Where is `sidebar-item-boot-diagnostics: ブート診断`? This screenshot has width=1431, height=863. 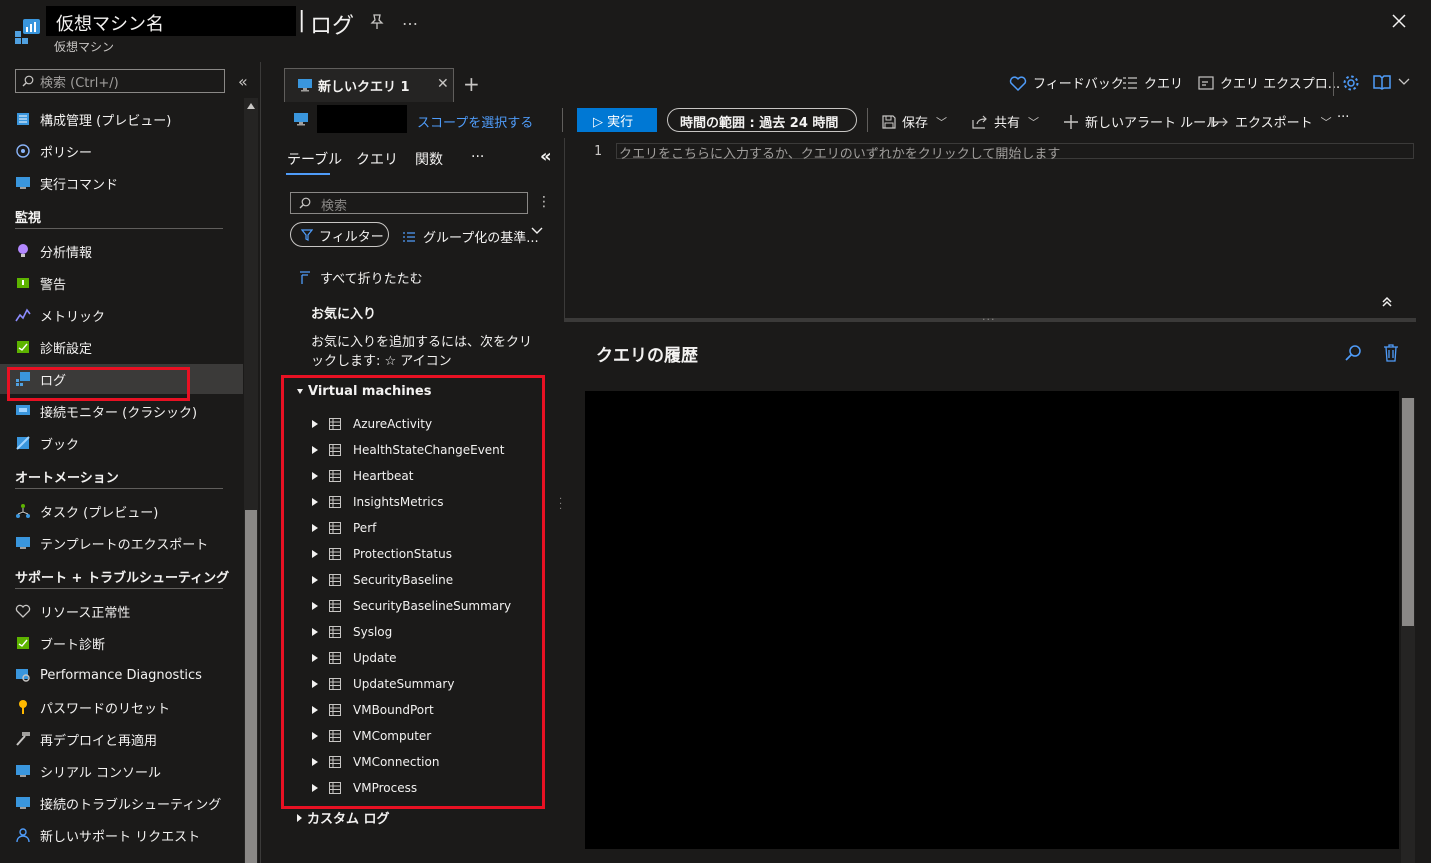
sidebar-item-boot-diagnostics: ブート診断 is located at coordinates (121, 643).